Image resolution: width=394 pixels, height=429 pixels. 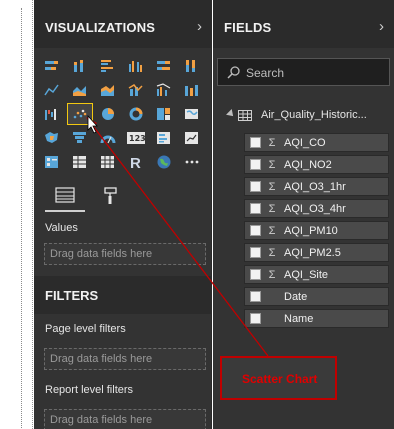 I want to click on ribbon-chart-icon, so click(x=192, y=90).